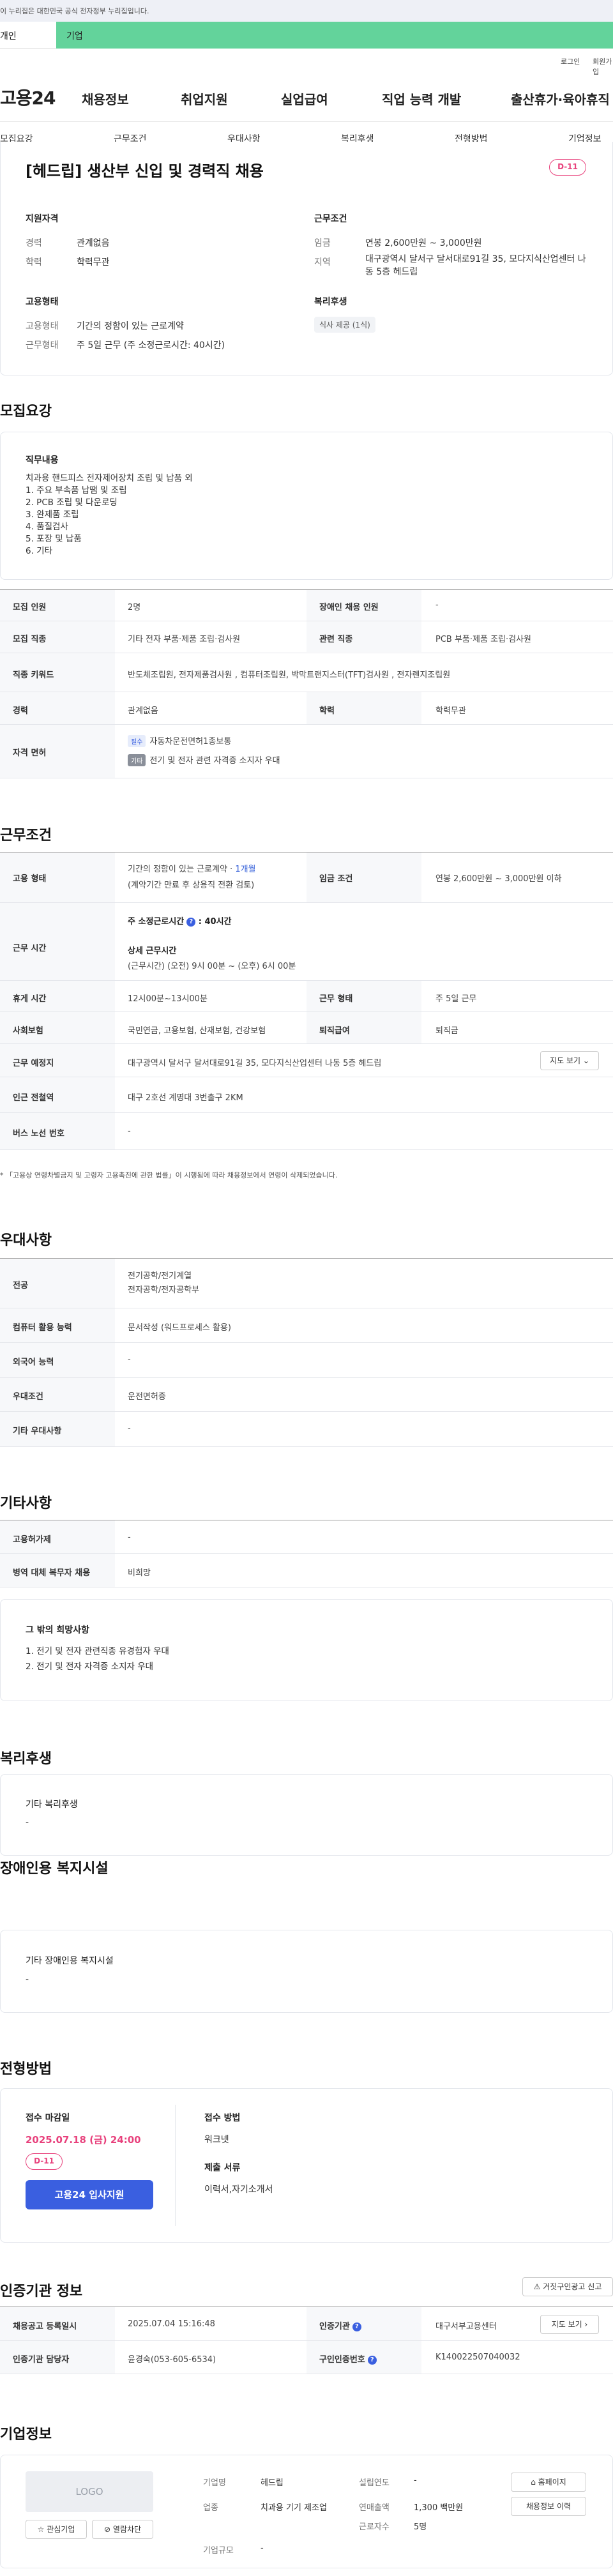 The height and width of the screenshot is (2576, 613). What do you see at coordinates (342, 2360) in the screenshot?
I see `reqno-label-text: 구인인증번호` at bounding box center [342, 2360].